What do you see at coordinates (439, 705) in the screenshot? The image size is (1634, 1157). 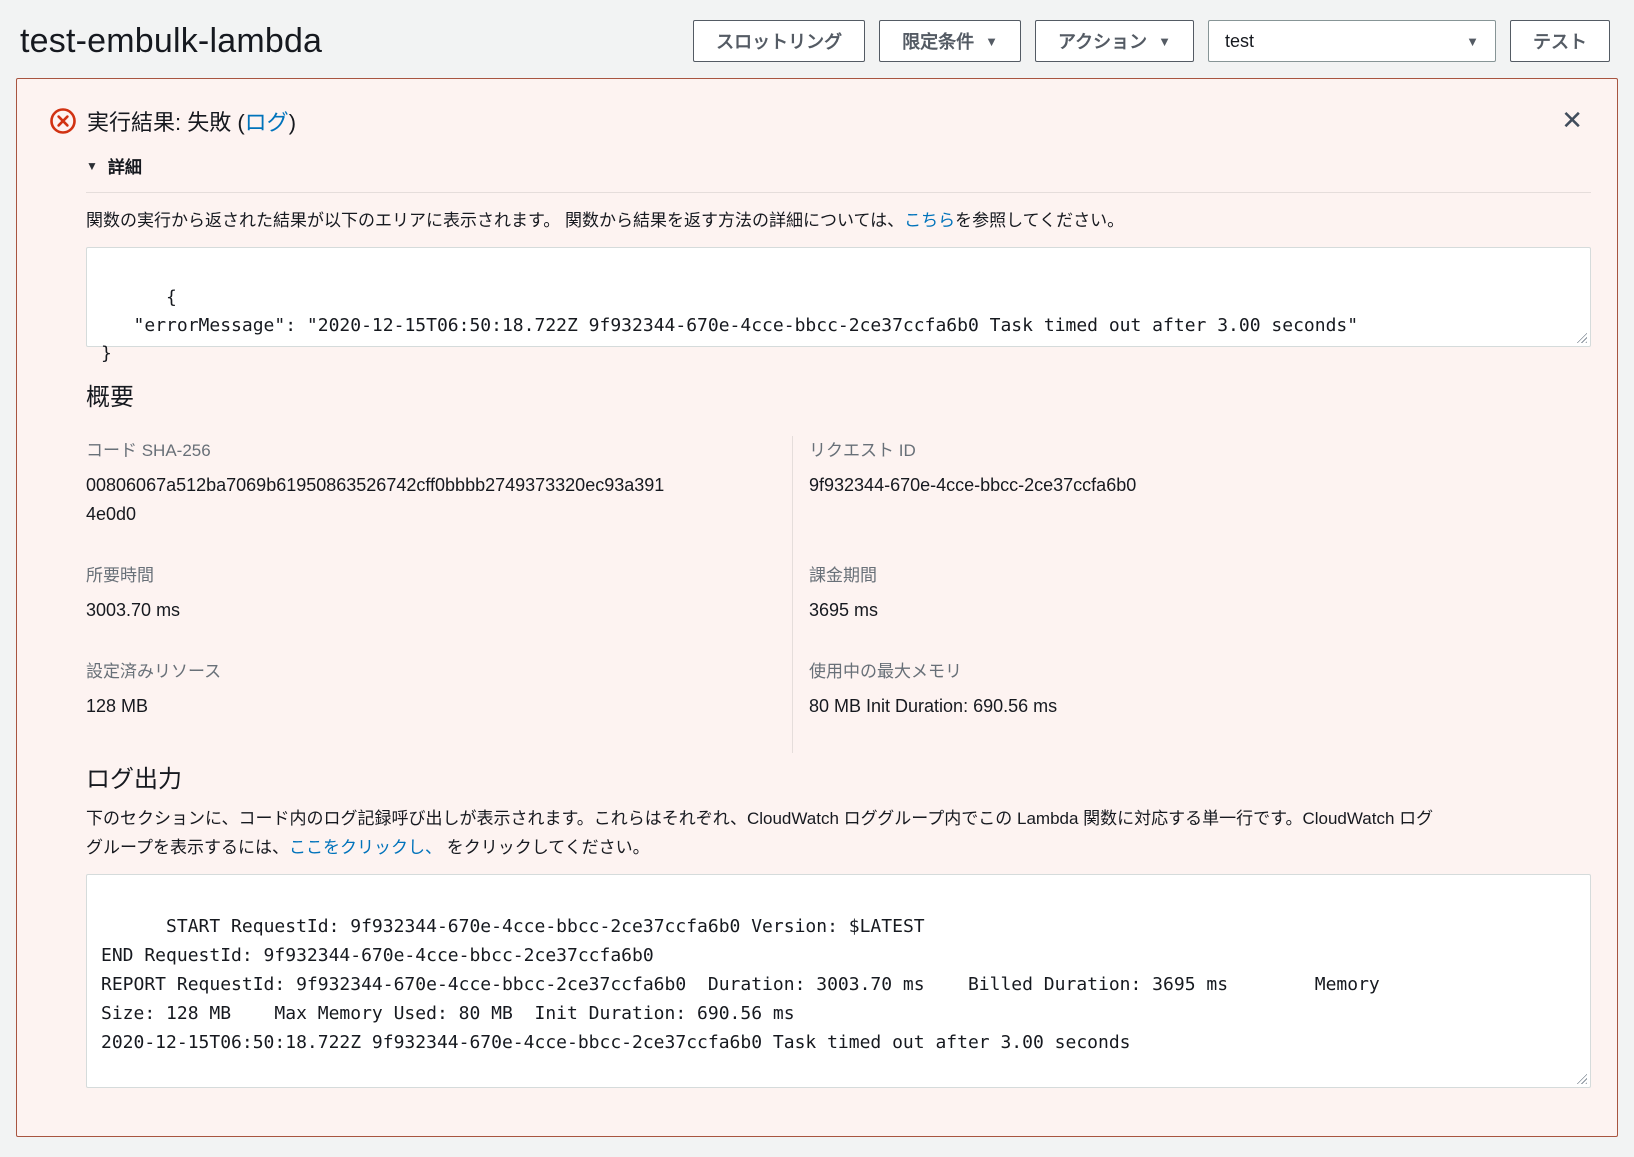 I see `summary-cell-configured-resources: 設定済みリソース 128 MB` at bounding box center [439, 705].